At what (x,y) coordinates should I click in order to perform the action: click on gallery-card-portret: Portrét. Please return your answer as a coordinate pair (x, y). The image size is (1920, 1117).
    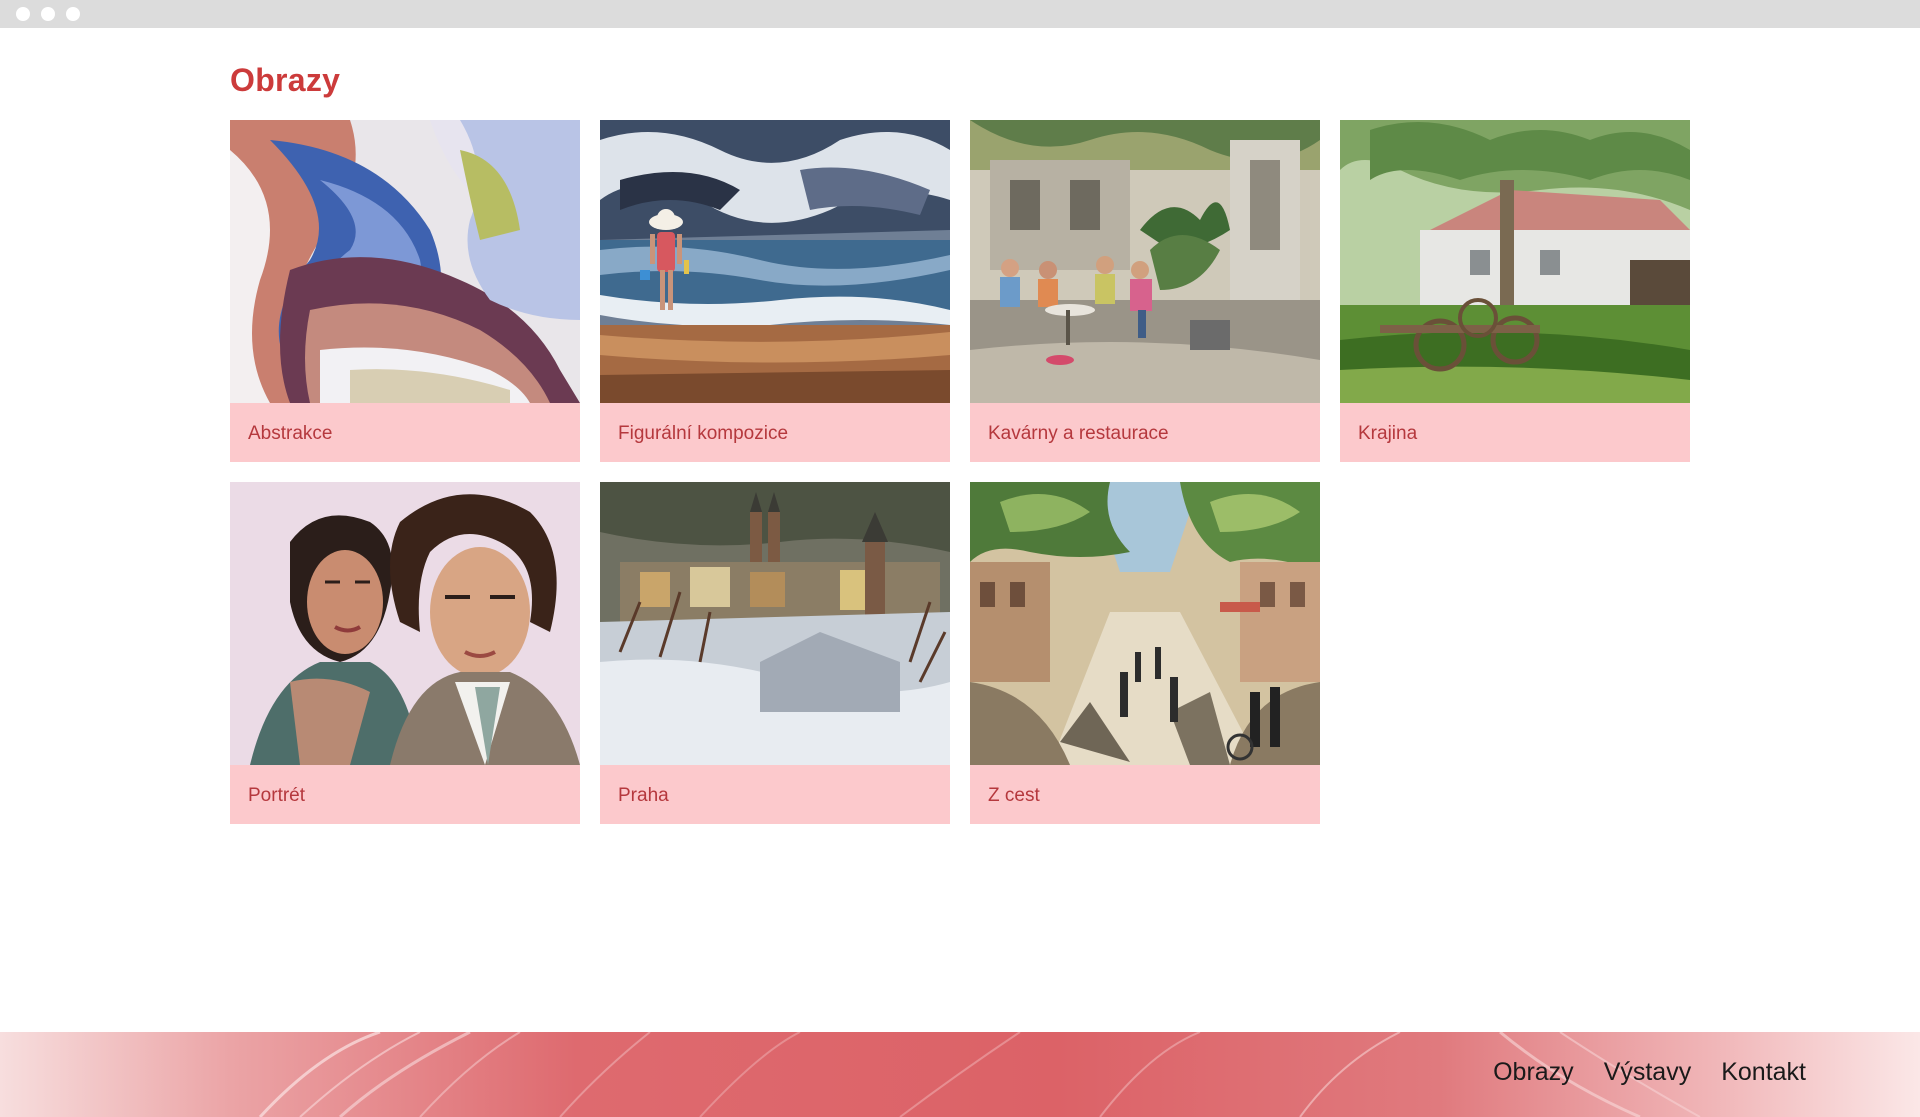
    Looking at the image, I should click on (405, 653).